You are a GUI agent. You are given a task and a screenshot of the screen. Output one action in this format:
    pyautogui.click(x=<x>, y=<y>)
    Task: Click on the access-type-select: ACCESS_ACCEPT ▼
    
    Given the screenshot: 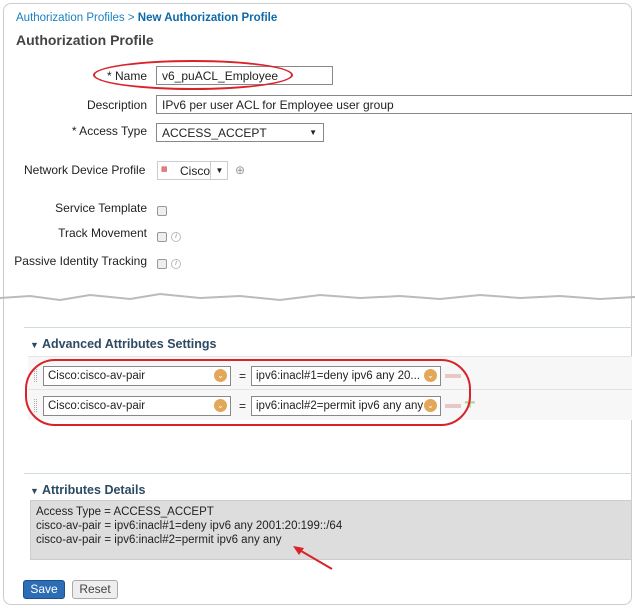 What is the action you would take?
    pyautogui.click(x=240, y=132)
    